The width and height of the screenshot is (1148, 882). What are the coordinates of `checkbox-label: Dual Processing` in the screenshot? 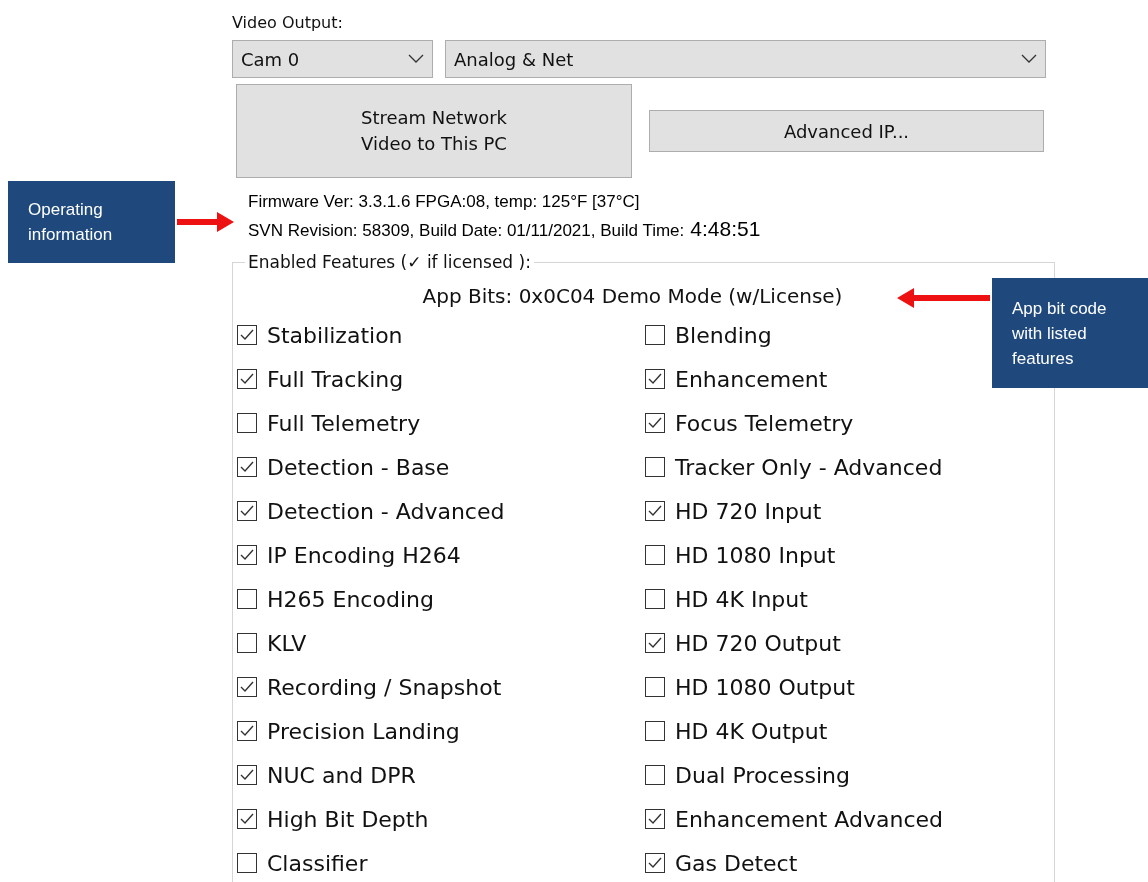 It's located at (762, 775).